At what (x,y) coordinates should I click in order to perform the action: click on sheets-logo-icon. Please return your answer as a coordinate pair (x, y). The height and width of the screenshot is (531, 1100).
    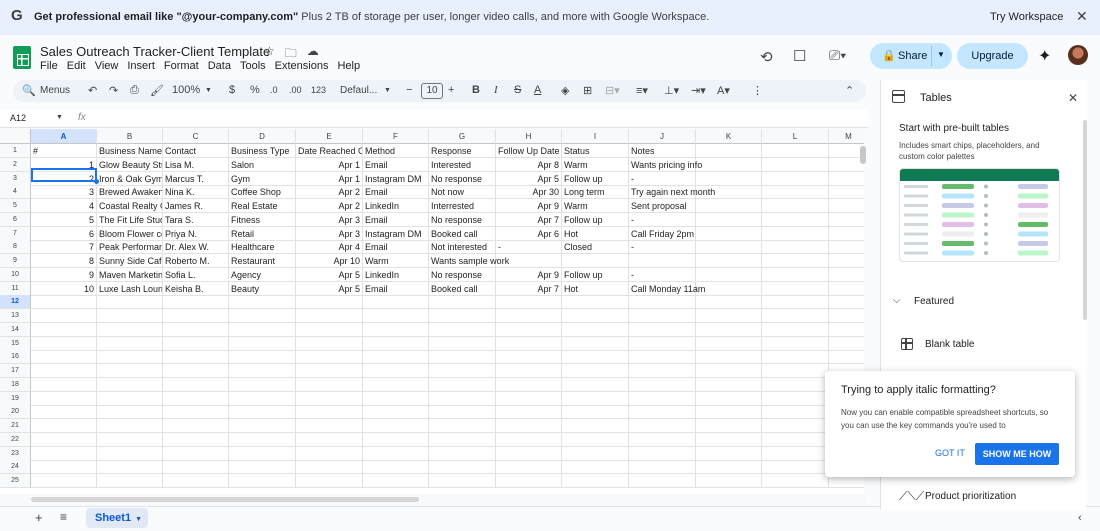
    Looking at the image, I should click on (22, 57).